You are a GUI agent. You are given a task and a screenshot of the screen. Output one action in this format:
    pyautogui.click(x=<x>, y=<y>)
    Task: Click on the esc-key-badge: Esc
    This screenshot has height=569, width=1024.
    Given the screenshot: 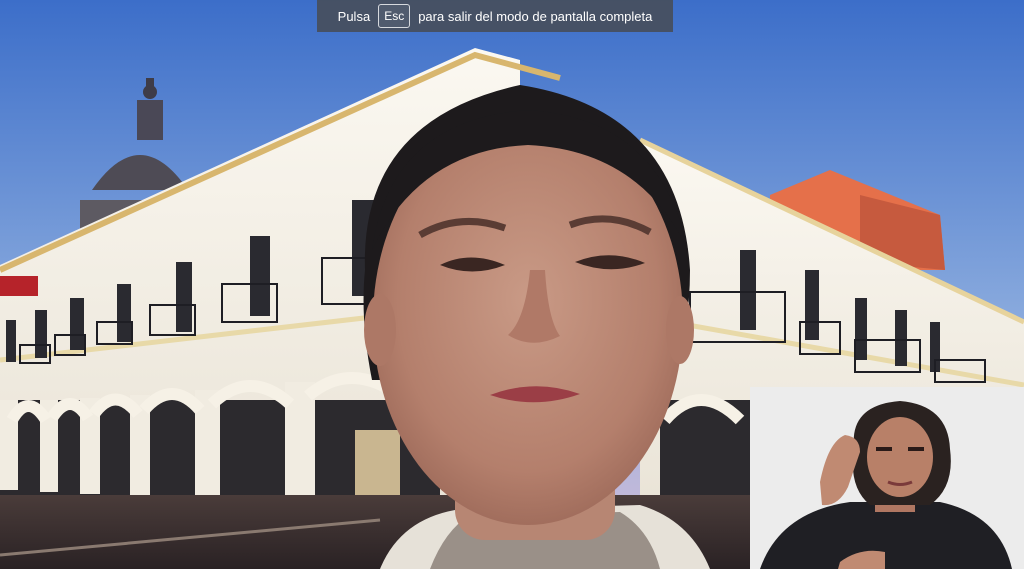 What is the action you would take?
    pyautogui.click(x=394, y=16)
    